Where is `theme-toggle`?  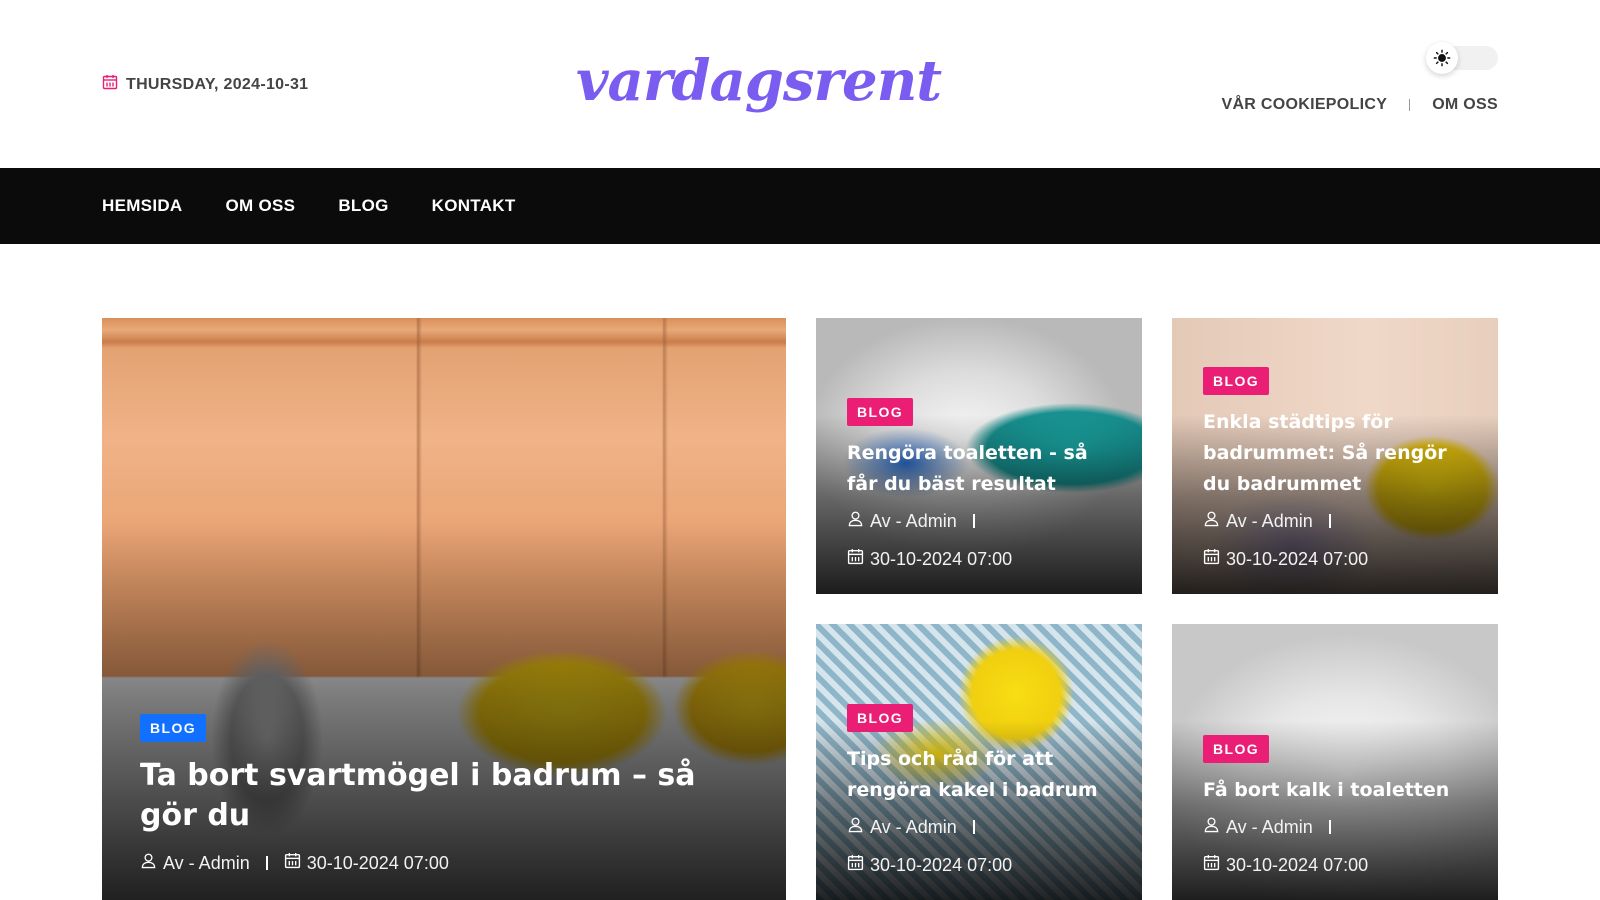 theme-toggle is located at coordinates (1462, 58).